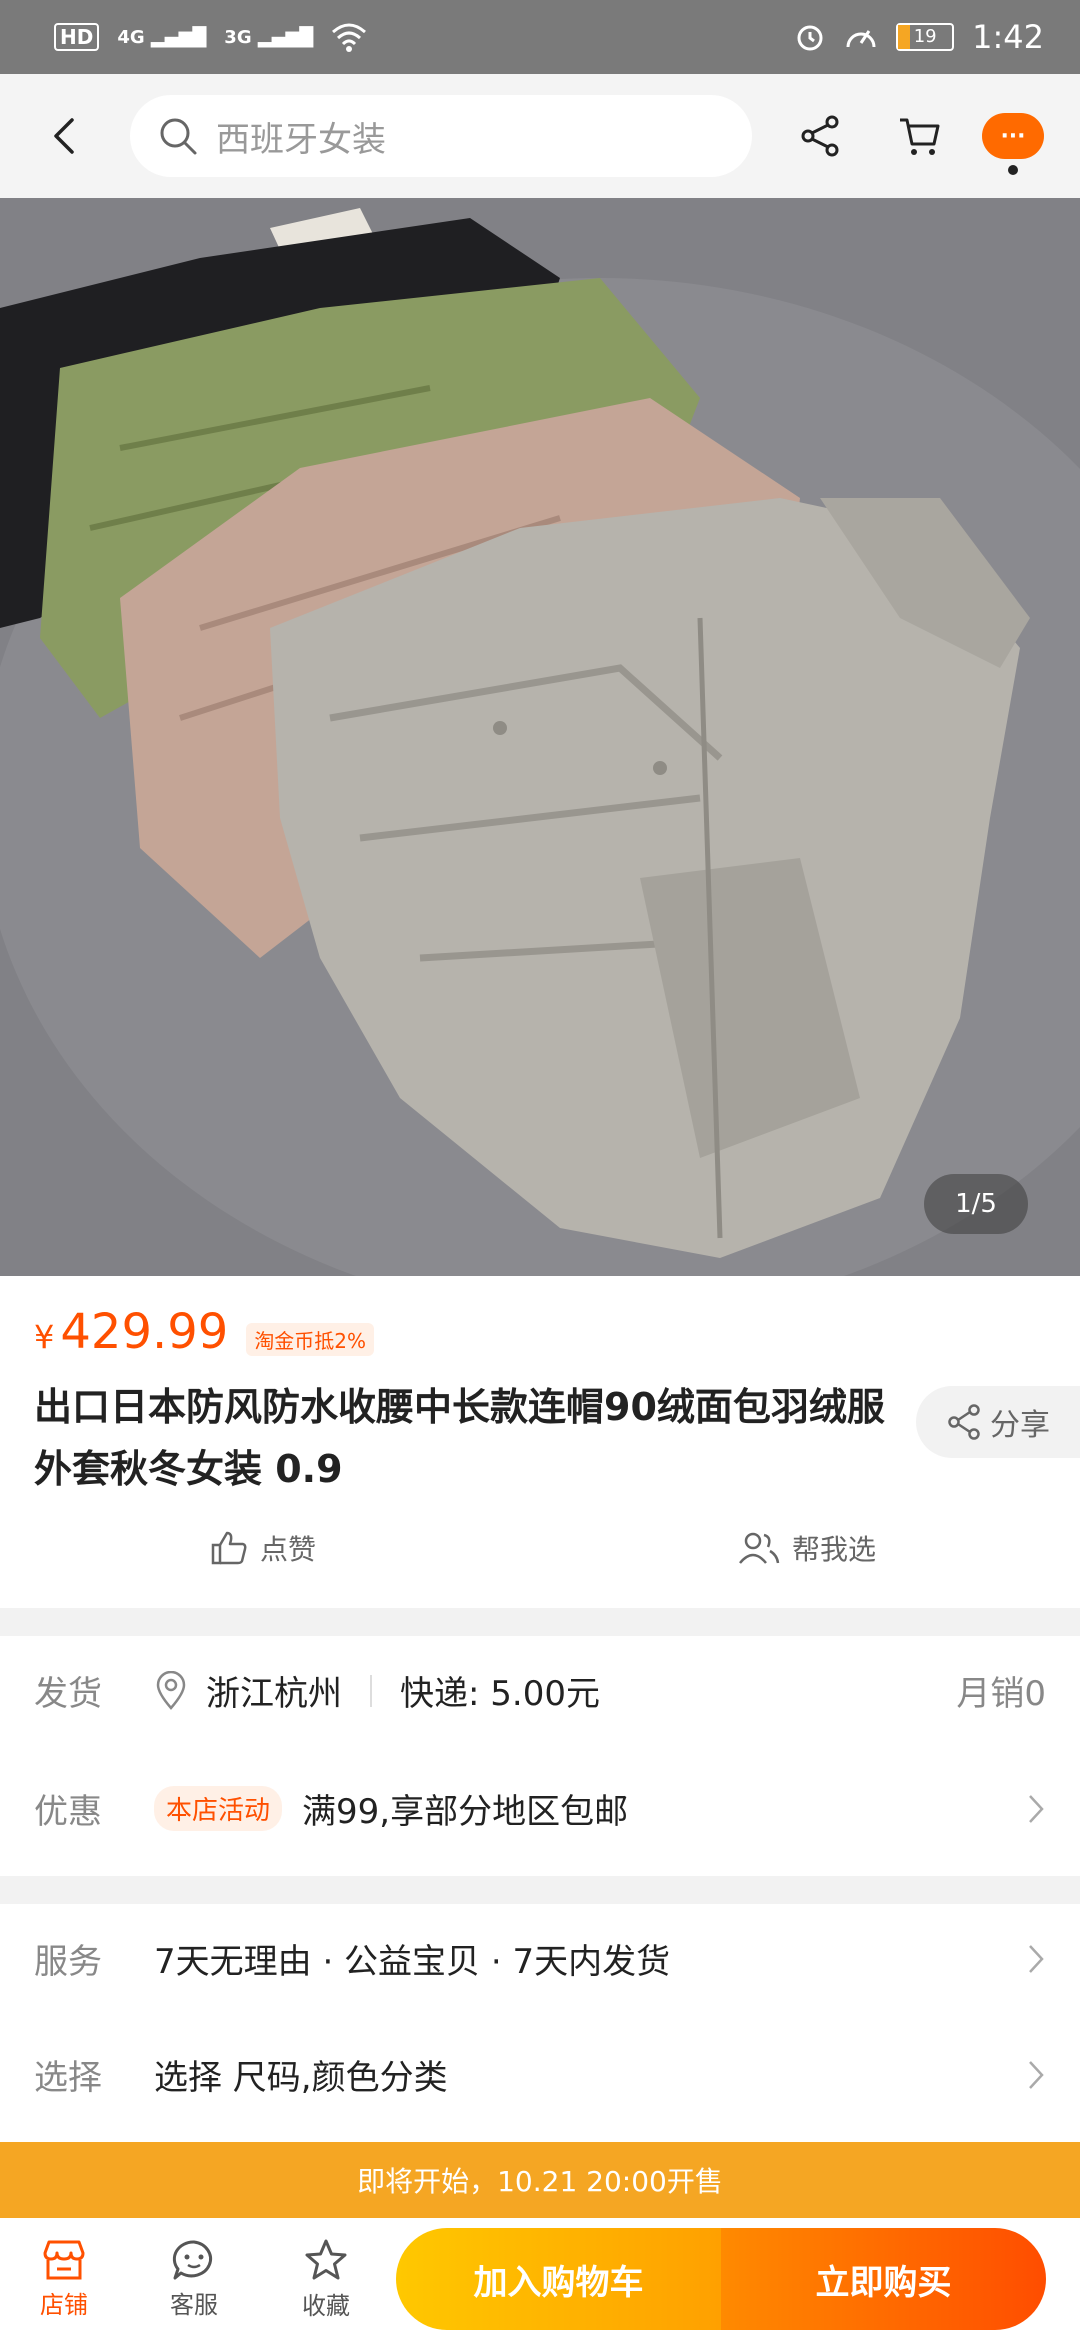 This screenshot has width=1080, height=2340. What do you see at coordinates (288, 1549) in the screenshot?
I see `like-label: 点赞` at bounding box center [288, 1549].